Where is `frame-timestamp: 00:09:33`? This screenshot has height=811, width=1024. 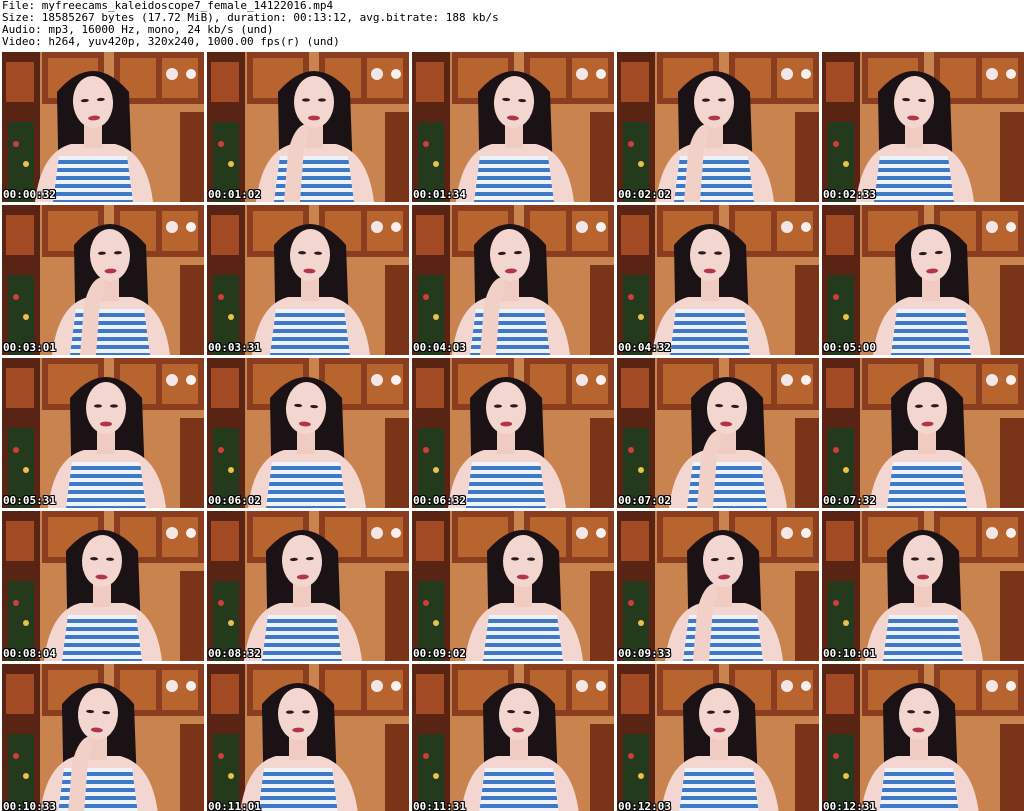
frame-timestamp: 00:09:33 is located at coordinates (644, 653).